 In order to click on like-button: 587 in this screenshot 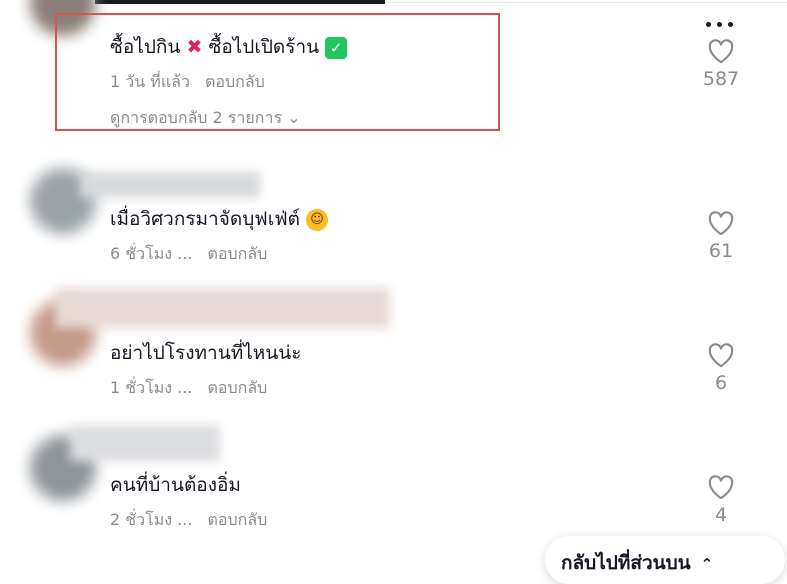, I will do `click(721, 64)`.